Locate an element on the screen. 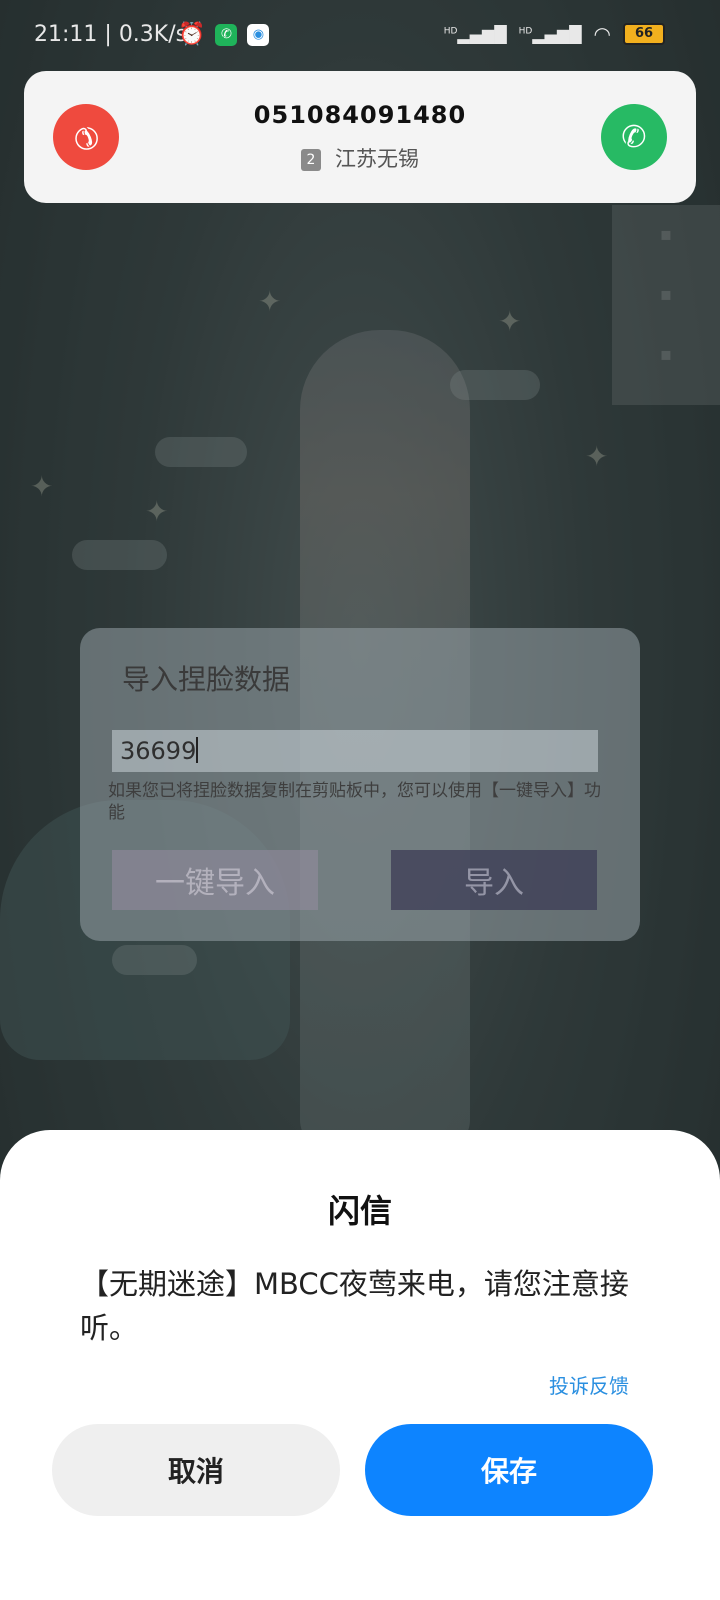 The image size is (720, 1600). save-button: 保存 is located at coordinates (509, 1470).